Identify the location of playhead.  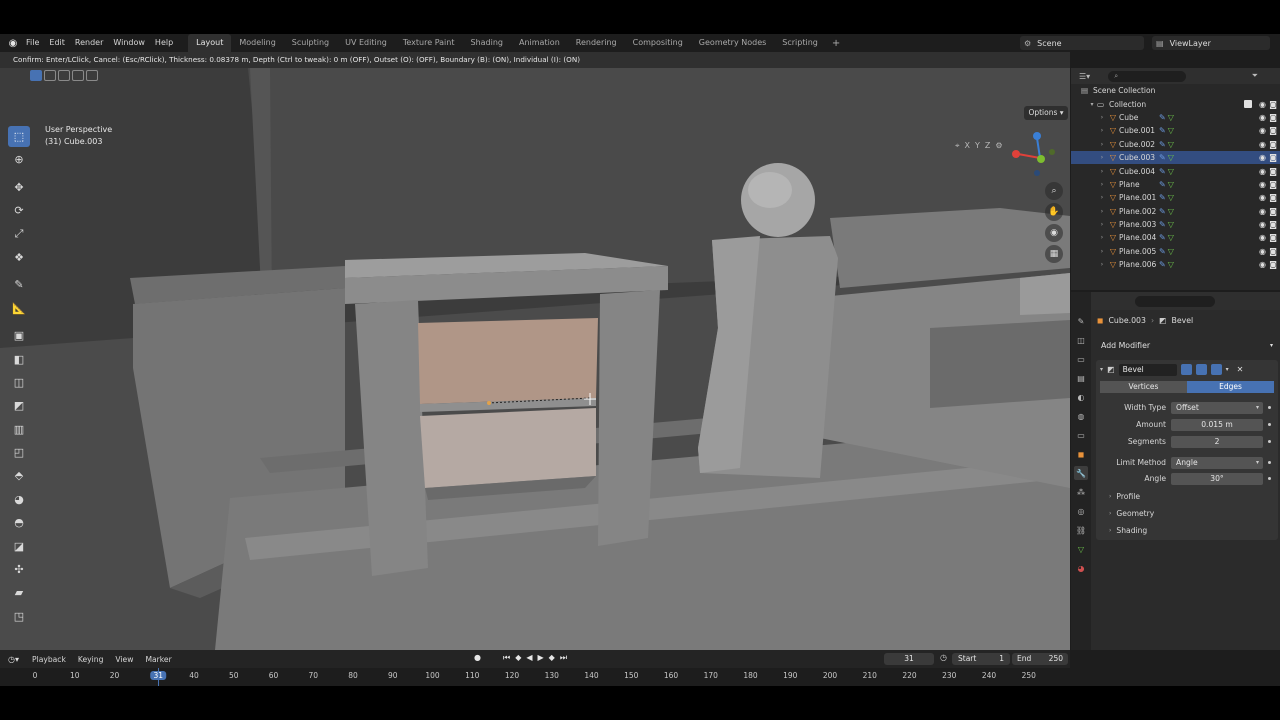
(158, 677).